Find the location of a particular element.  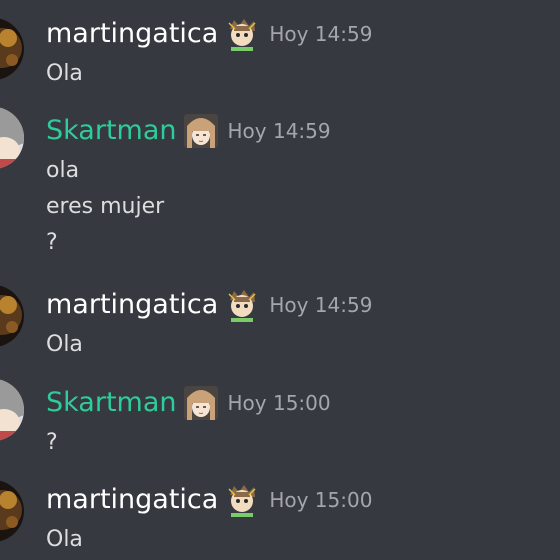

message-header: Skartman Hoy 14:59 is located at coordinates (188, 131).